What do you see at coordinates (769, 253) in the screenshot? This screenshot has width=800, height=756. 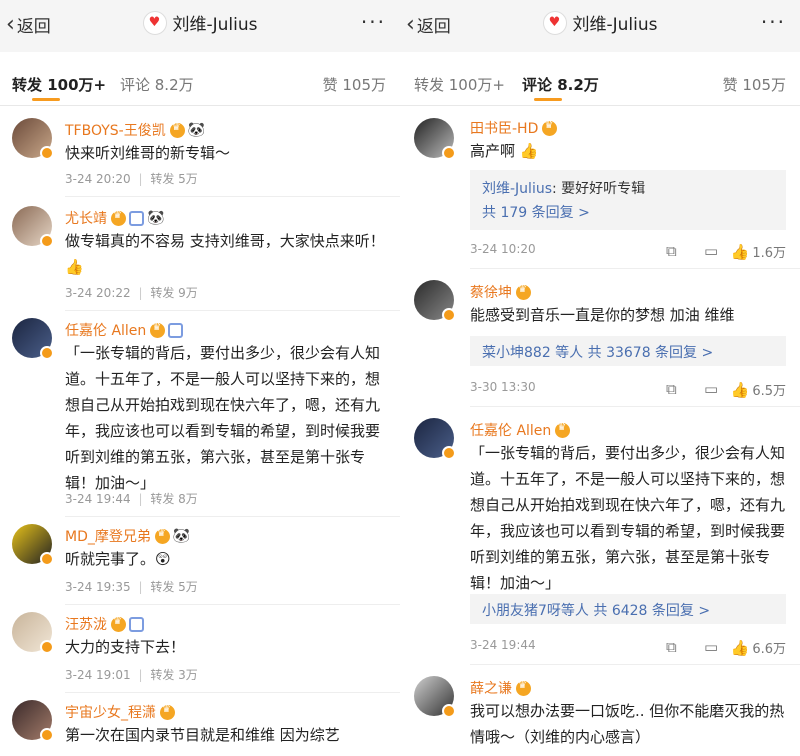 I see `like-count: 1.6万` at bounding box center [769, 253].